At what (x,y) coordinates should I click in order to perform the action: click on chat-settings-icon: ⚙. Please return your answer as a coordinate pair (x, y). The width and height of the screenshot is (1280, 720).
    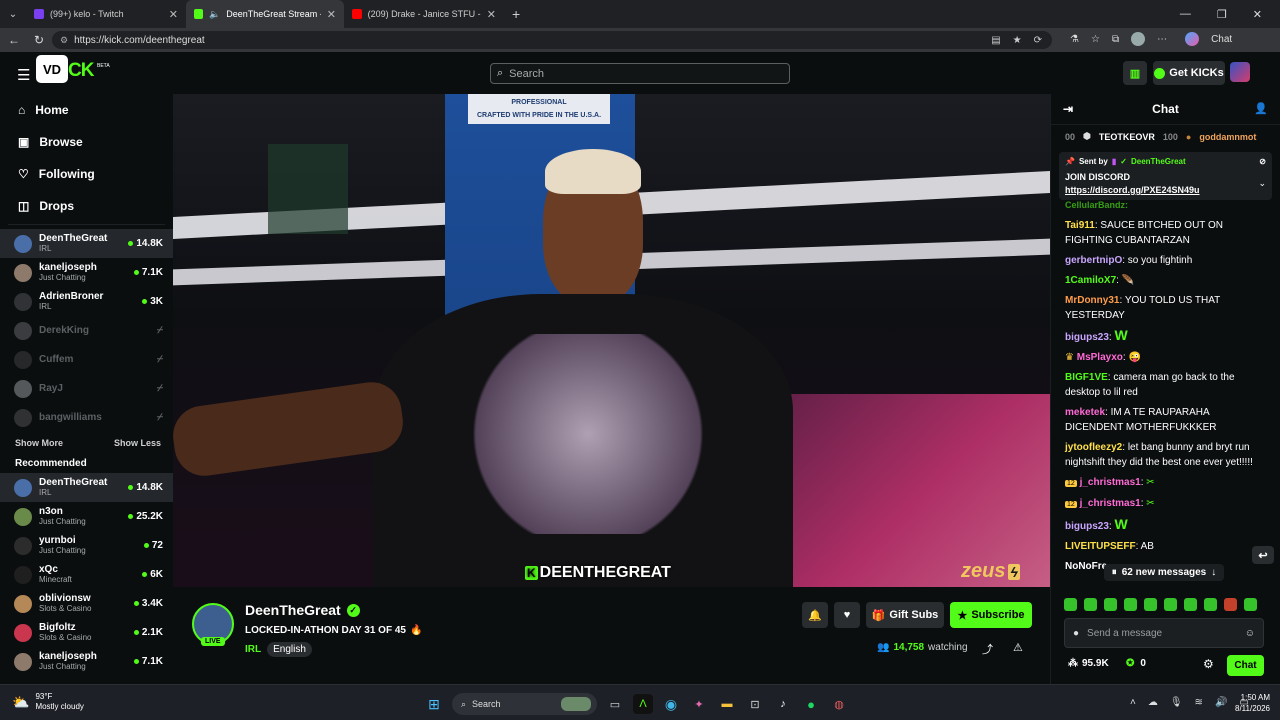
    Looking at the image, I should click on (1208, 664).